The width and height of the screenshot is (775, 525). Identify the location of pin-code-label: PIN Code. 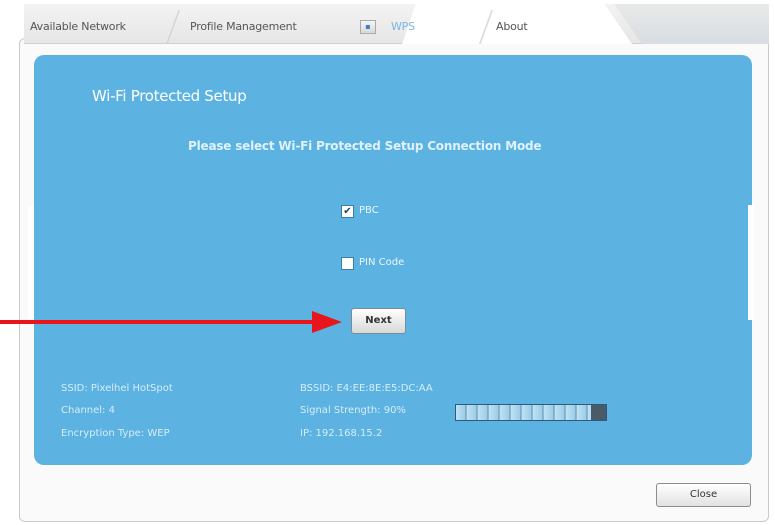
(382, 262).